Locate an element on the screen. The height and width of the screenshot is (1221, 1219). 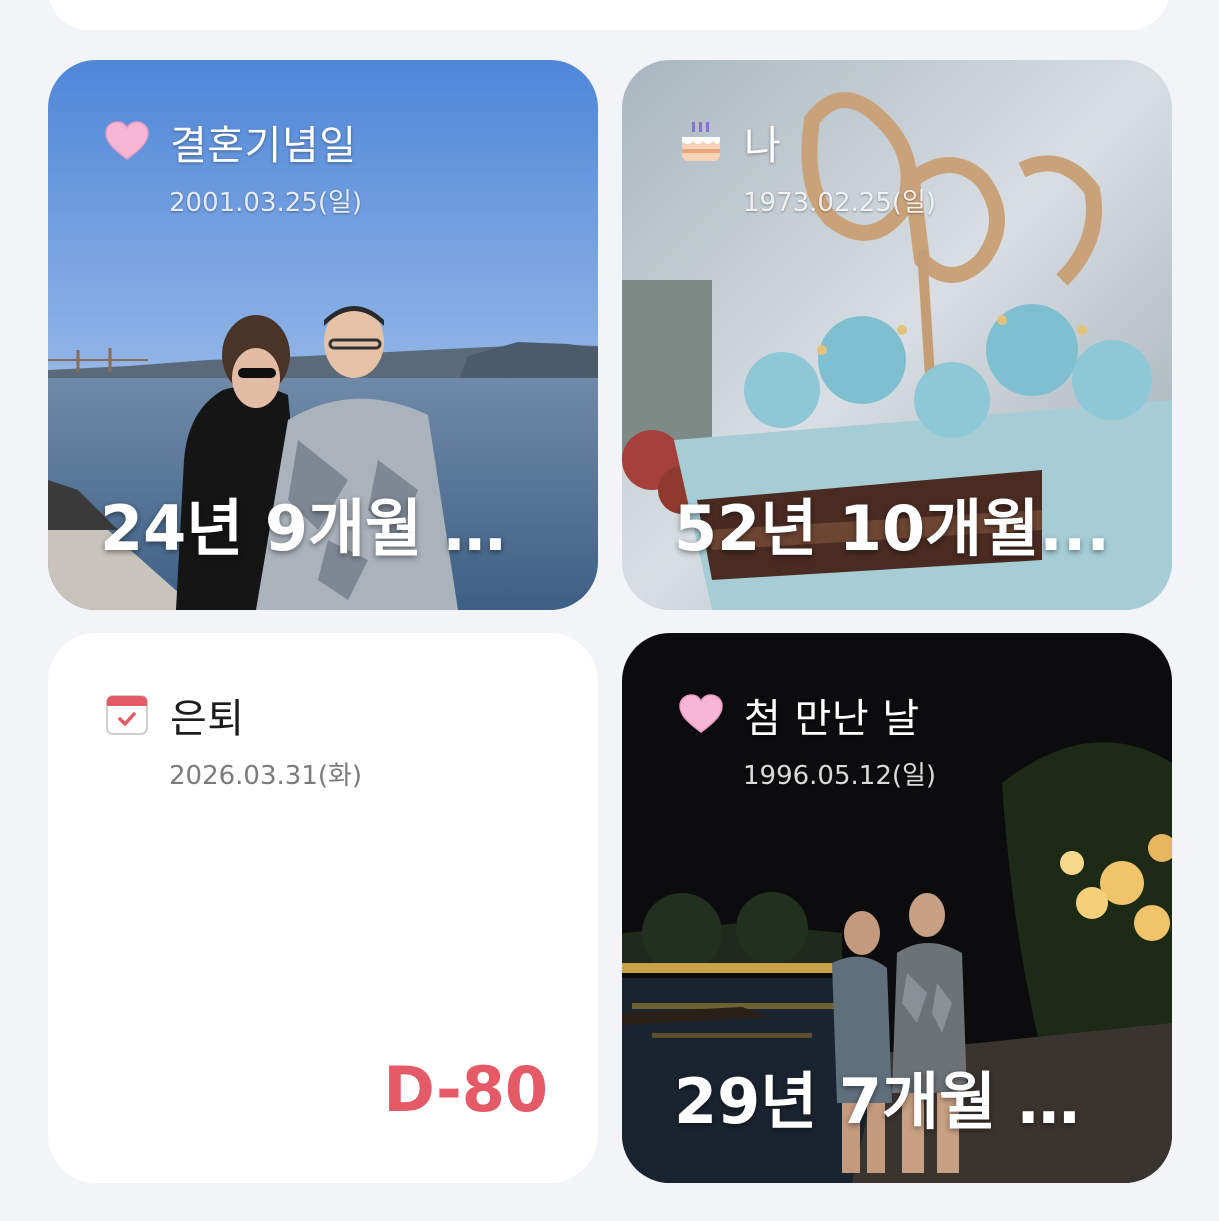
event-title: 첨 만난 날 is located at coordinates (832, 719).